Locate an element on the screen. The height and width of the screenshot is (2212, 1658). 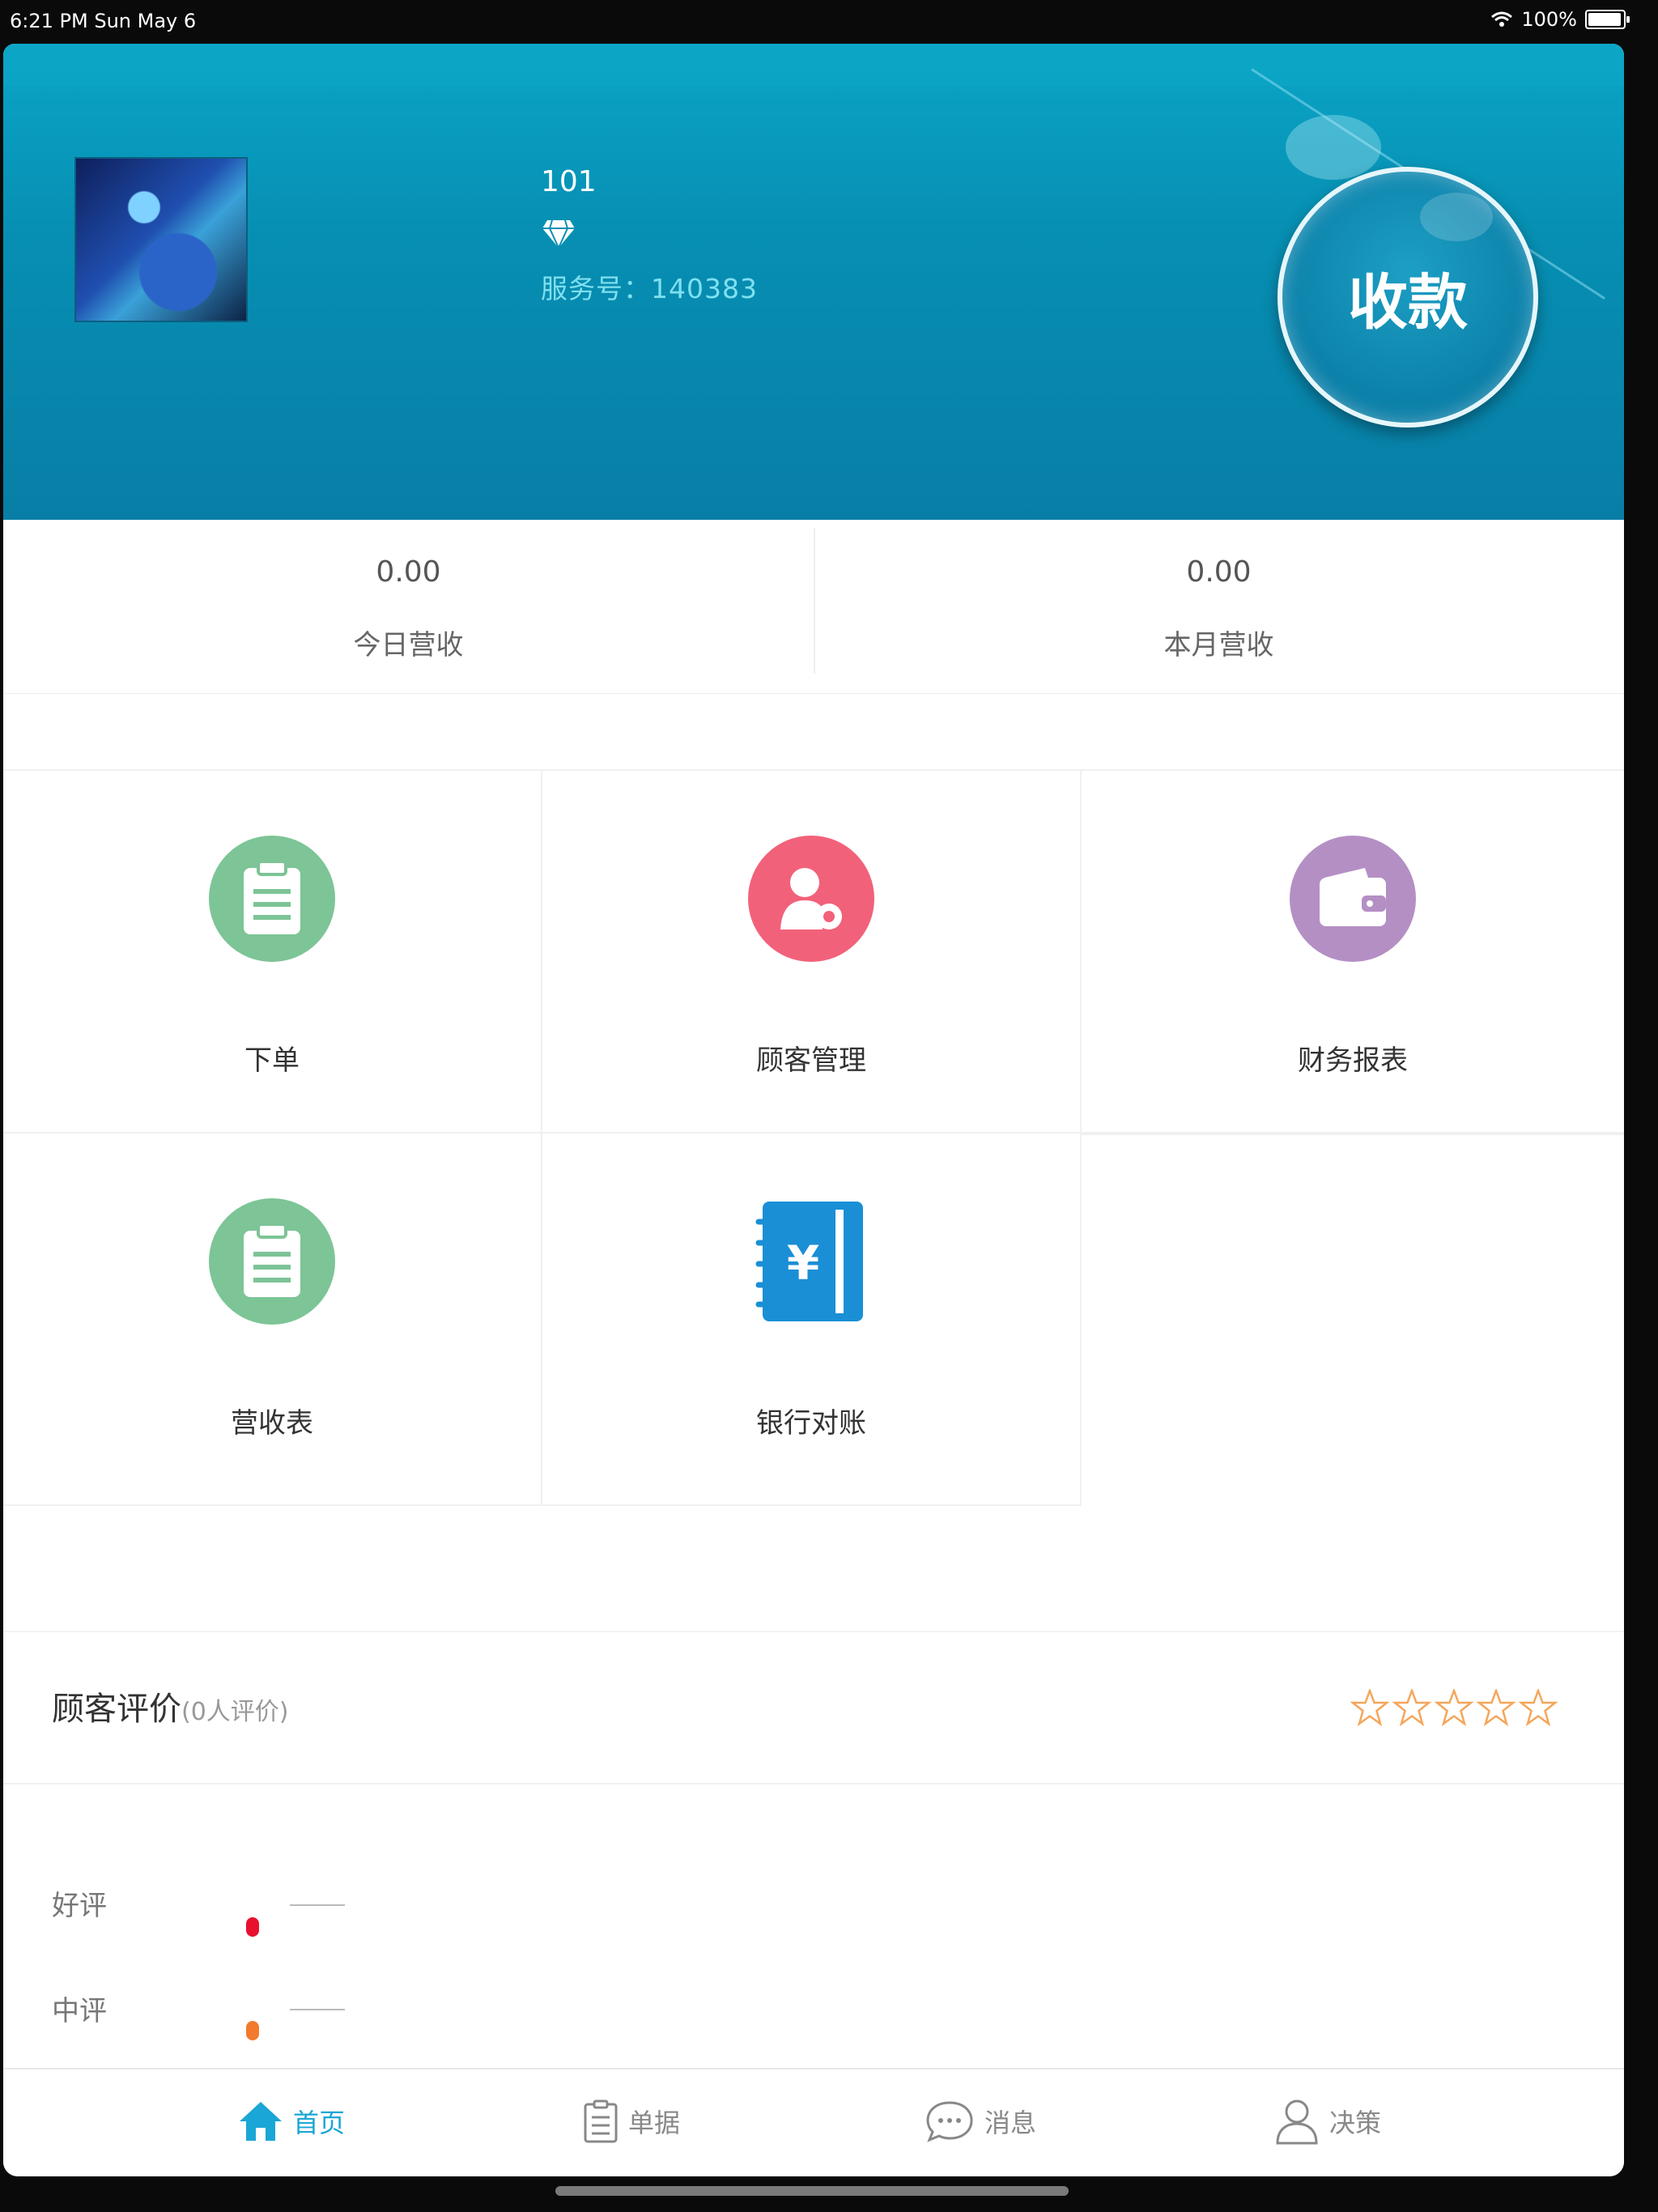
shop-name: 101 is located at coordinates (569, 182).